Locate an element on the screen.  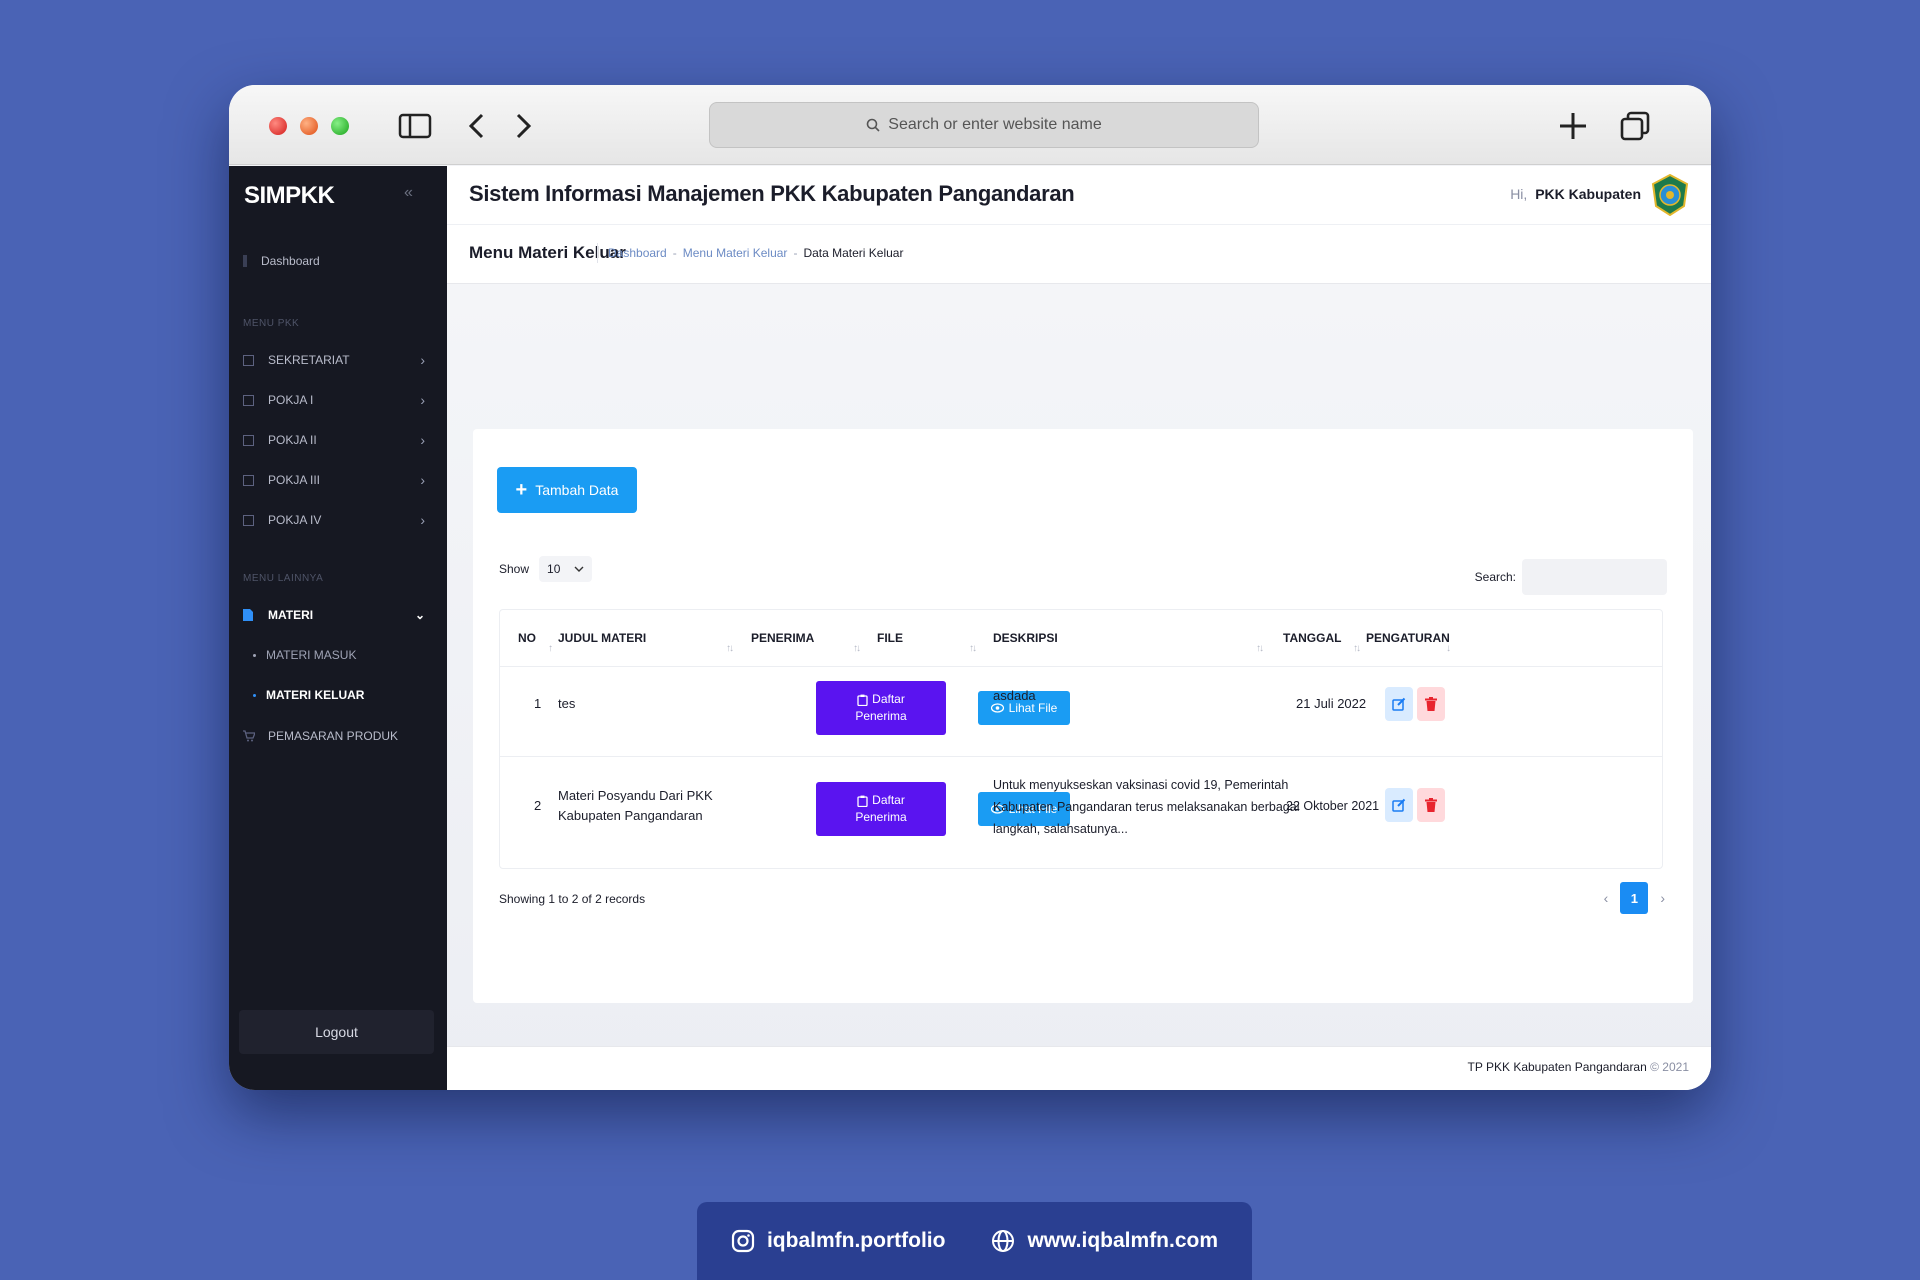
tab-overview-icon is located at coordinates (1635, 126).